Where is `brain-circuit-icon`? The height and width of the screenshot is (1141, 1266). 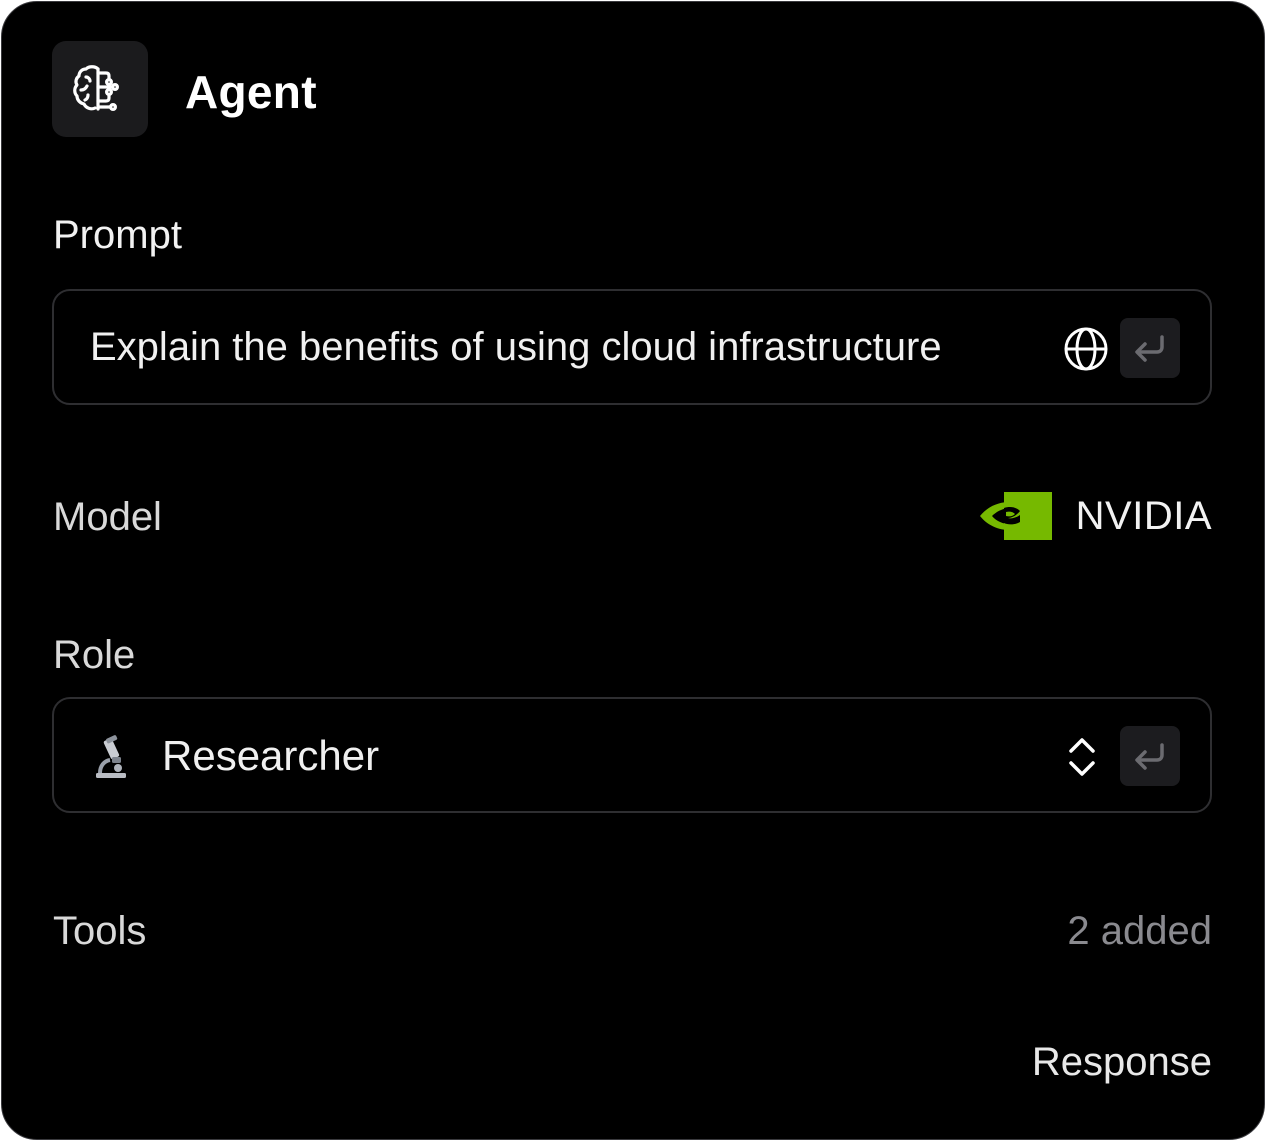 brain-circuit-icon is located at coordinates (100, 89).